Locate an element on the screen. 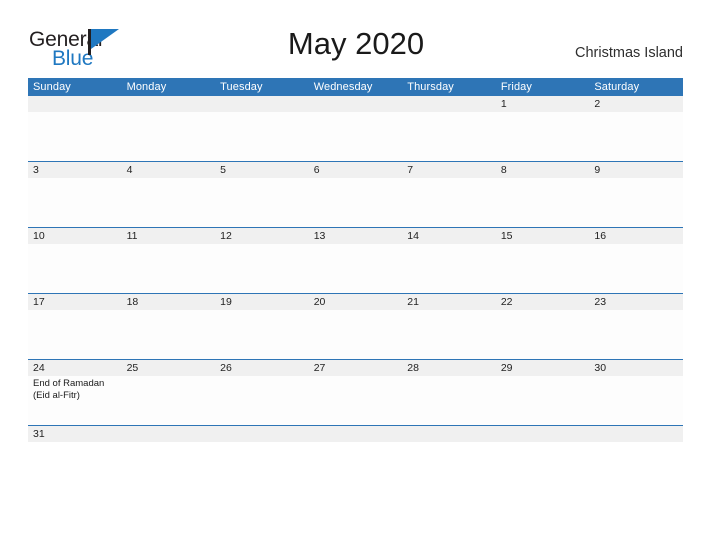  week-date-band: 3 4 5 6 7 8 9 is located at coordinates (355, 170).